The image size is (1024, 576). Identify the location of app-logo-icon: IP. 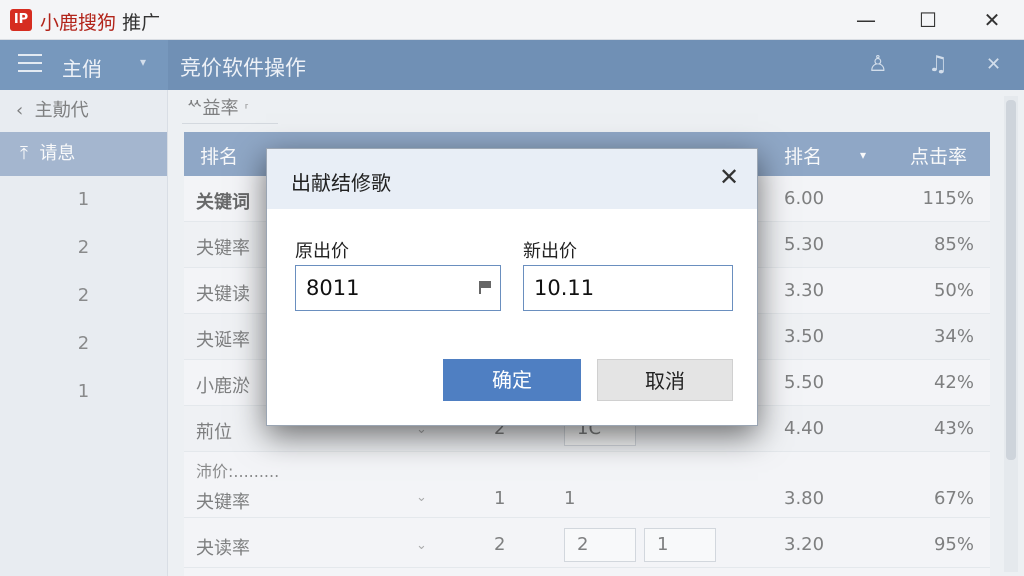
(21, 20).